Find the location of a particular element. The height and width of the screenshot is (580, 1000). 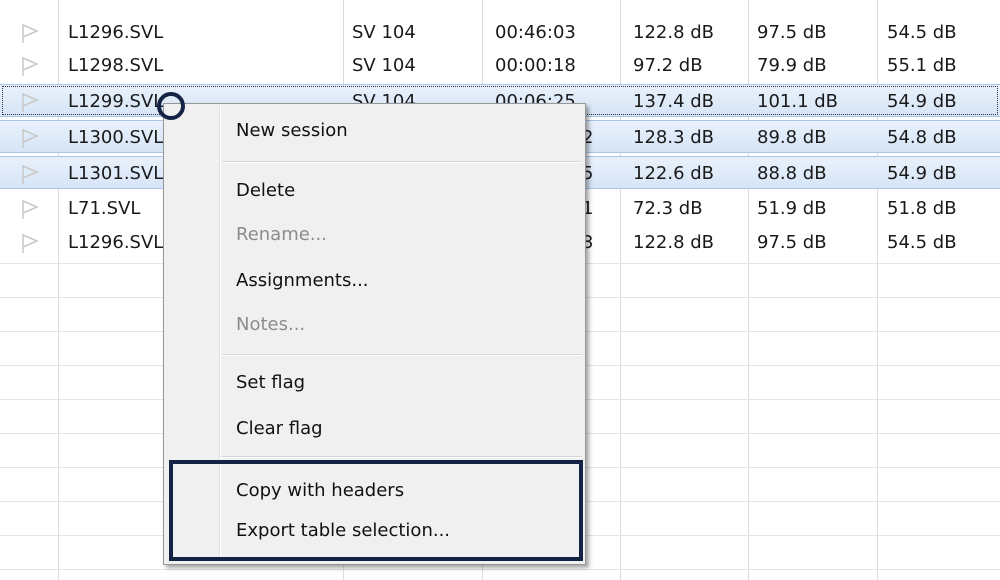

file-name-cell: L1301.SVL is located at coordinates (116, 173).